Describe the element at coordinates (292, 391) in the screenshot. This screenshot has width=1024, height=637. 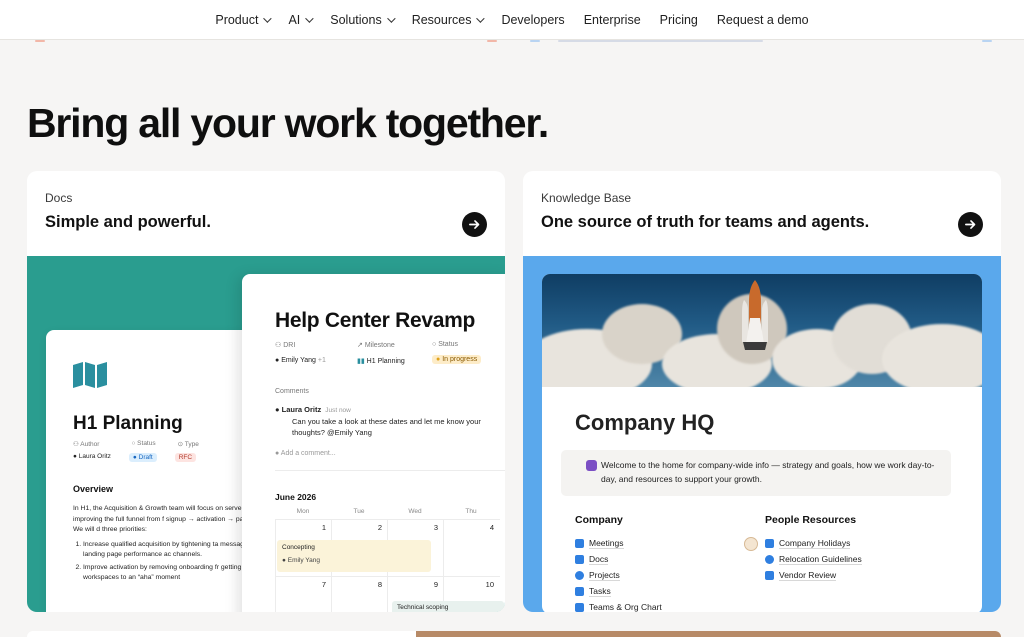
I see `comments-label: Comments` at that location.